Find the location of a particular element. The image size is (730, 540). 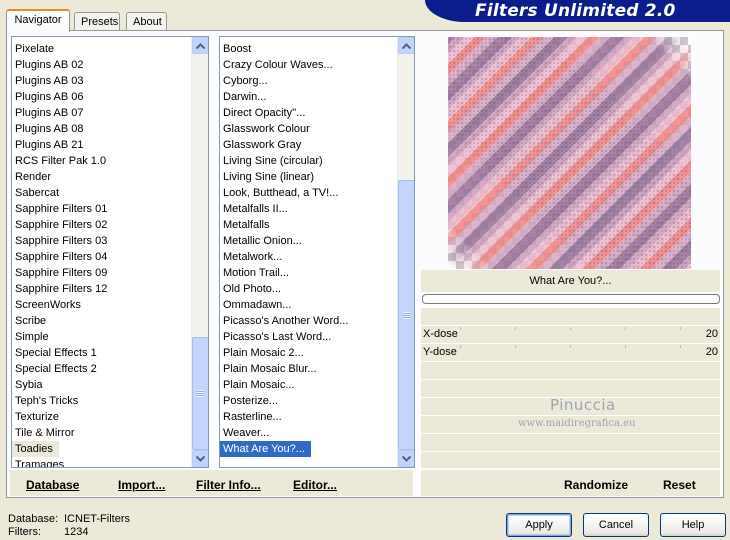

list-item: Plugins AB 21 is located at coordinates (48, 145).